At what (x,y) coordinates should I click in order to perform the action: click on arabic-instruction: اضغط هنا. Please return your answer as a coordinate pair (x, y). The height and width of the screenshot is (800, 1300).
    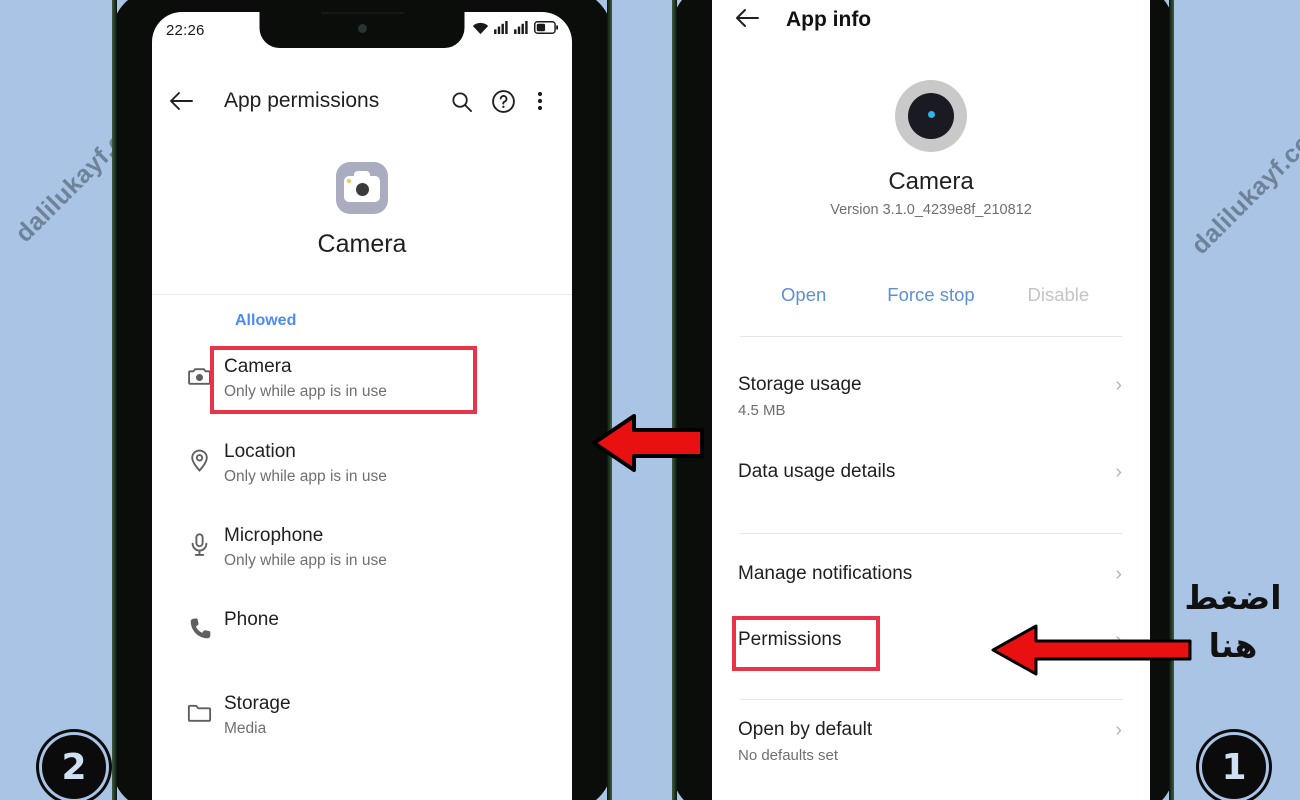
    Looking at the image, I should click on (1233, 622).